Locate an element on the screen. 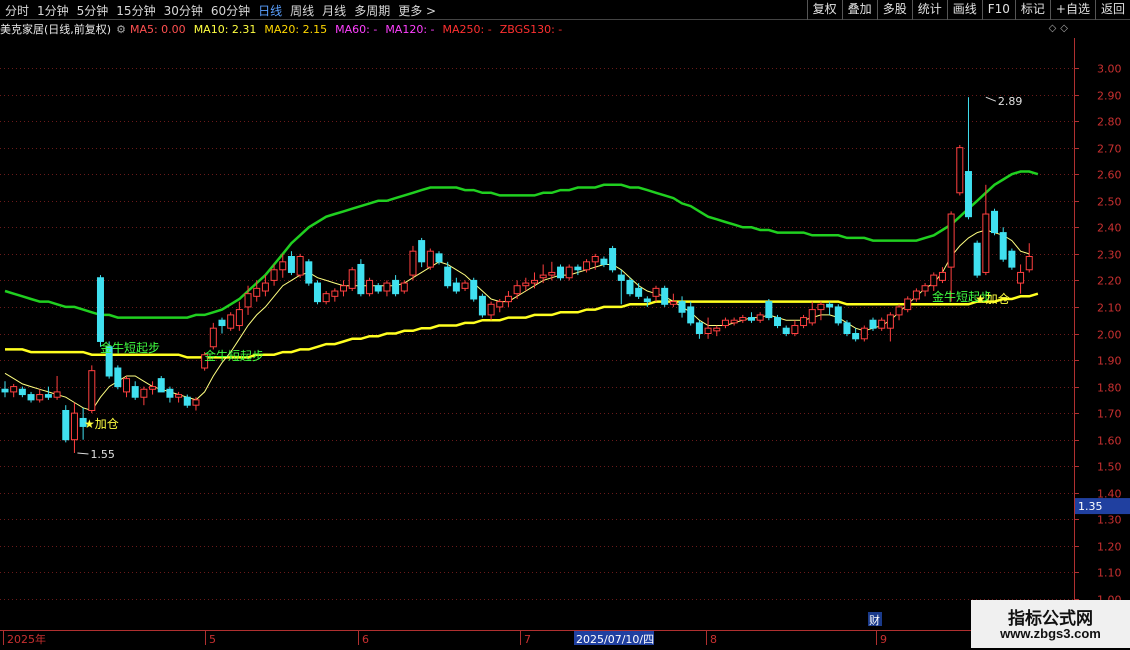 The width and height of the screenshot is (1130, 650). stock-title: 美克家居(日线,前复权) is located at coordinates (55, 29).